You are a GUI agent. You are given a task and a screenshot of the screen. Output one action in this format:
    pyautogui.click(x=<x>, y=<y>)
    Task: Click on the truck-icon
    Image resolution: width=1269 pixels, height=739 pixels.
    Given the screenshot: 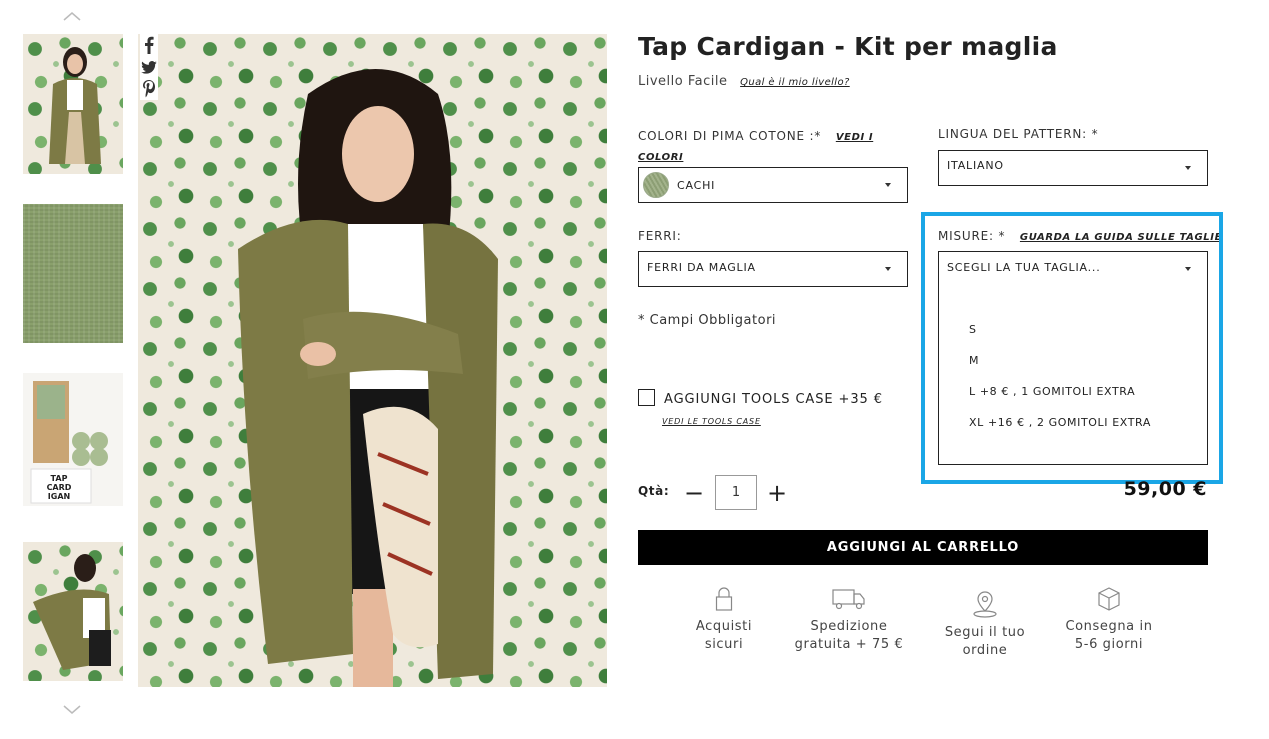 What is the action you would take?
    pyautogui.click(x=848, y=599)
    